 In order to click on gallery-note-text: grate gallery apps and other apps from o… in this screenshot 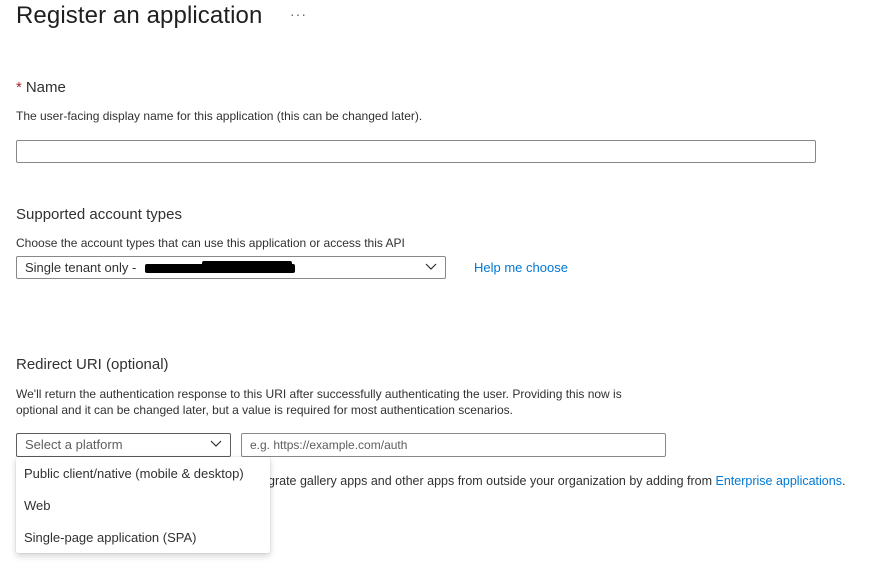, I will do `click(490, 481)`.